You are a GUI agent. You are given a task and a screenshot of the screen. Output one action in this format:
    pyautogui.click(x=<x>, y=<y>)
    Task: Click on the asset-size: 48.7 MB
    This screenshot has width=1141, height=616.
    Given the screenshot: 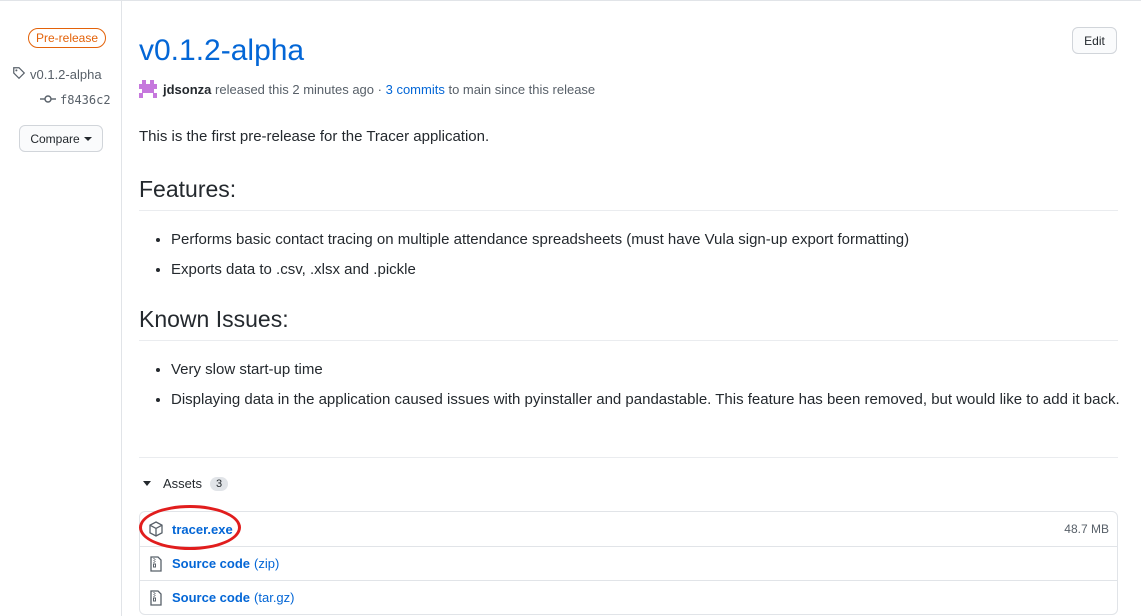 What is the action you would take?
    pyautogui.click(x=1086, y=529)
    